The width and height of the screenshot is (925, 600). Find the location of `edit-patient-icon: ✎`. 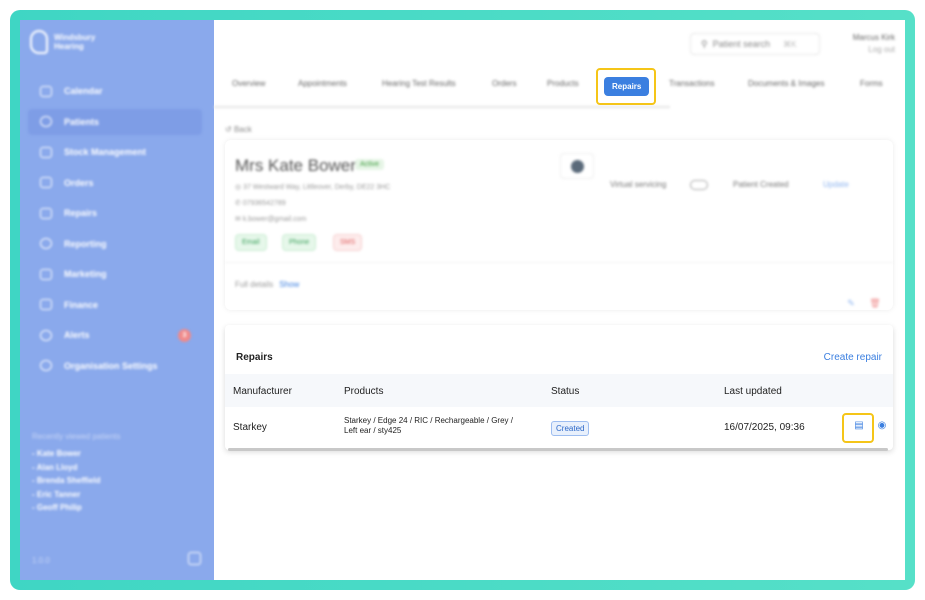

edit-patient-icon: ✎ is located at coordinates (851, 303).